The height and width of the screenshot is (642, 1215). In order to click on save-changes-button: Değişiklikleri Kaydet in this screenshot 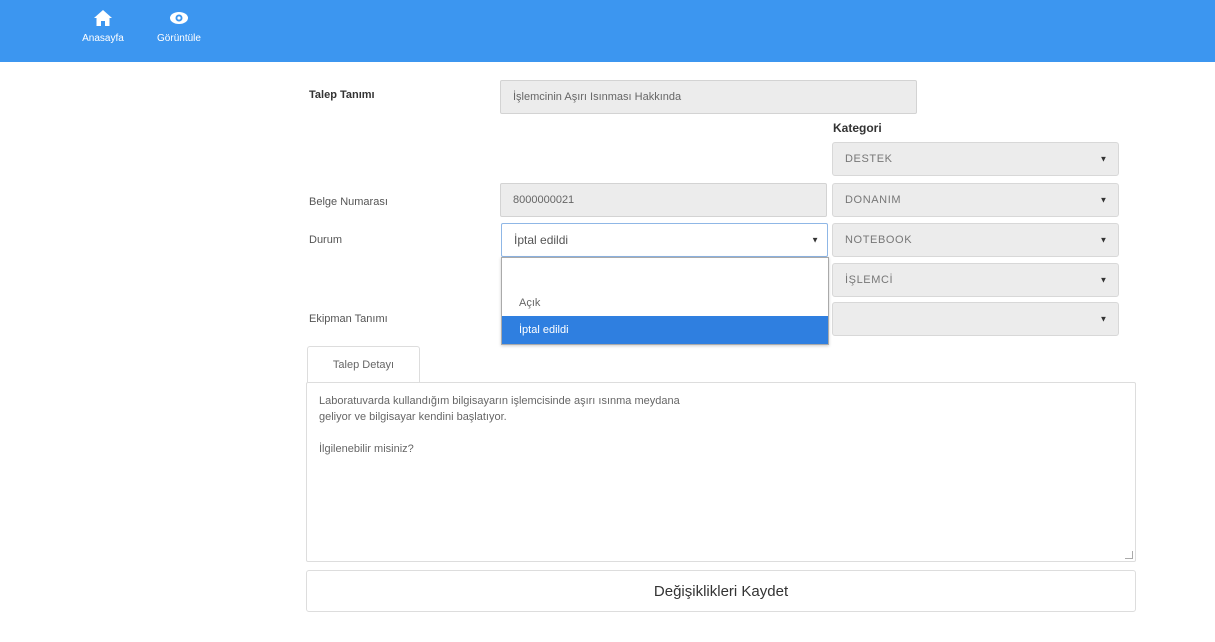, I will do `click(721, 591)`.